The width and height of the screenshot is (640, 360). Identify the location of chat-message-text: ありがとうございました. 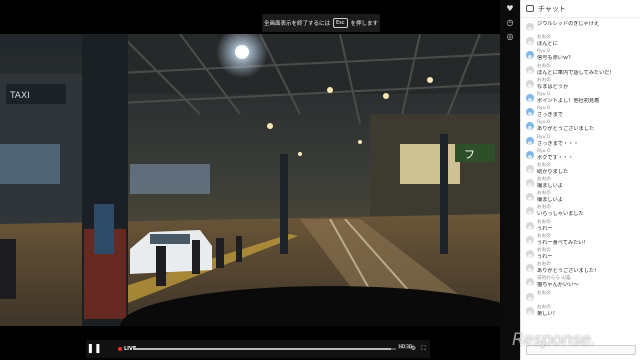
(566, 129).